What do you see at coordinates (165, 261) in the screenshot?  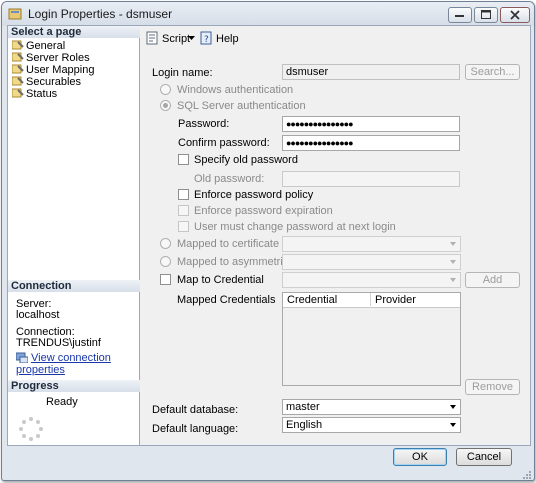 I see `mapped-asym-radio` at bounding box center [165, 261].